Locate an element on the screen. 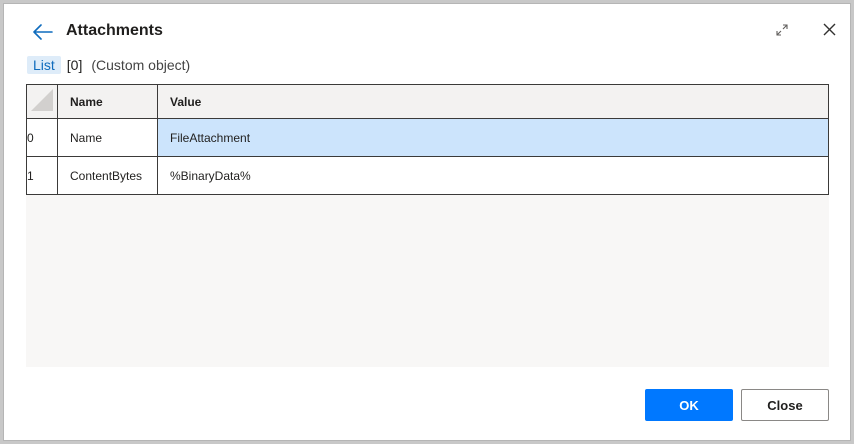  close-dialog-button is located at coordinates (829, 29).